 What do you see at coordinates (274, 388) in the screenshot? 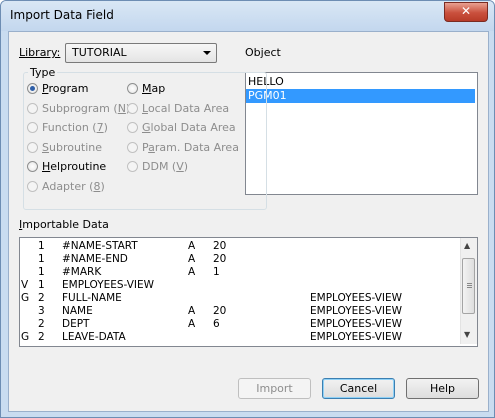
I see `import-button: Import` at bounding box center [274, 388].